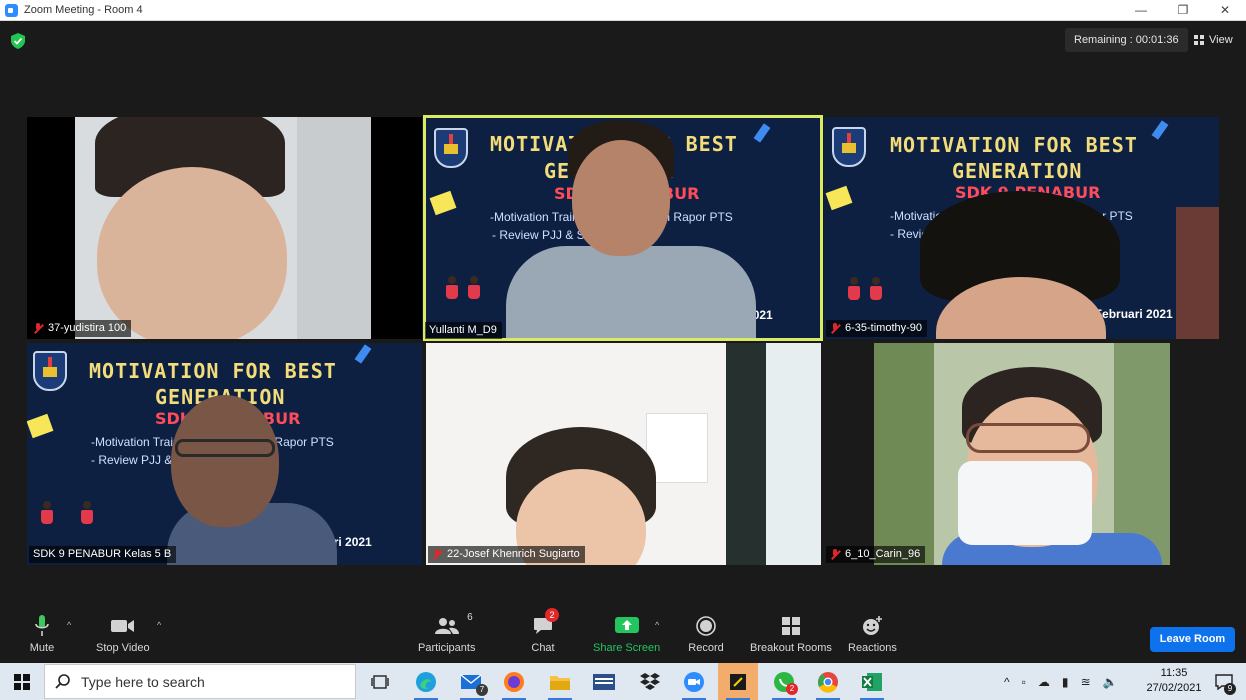 The height and width of the screenshot is (700, 1246). Describe the element at coordinates (18, 41) in the screenshot. I see `encryption-shield-icon` at that location.